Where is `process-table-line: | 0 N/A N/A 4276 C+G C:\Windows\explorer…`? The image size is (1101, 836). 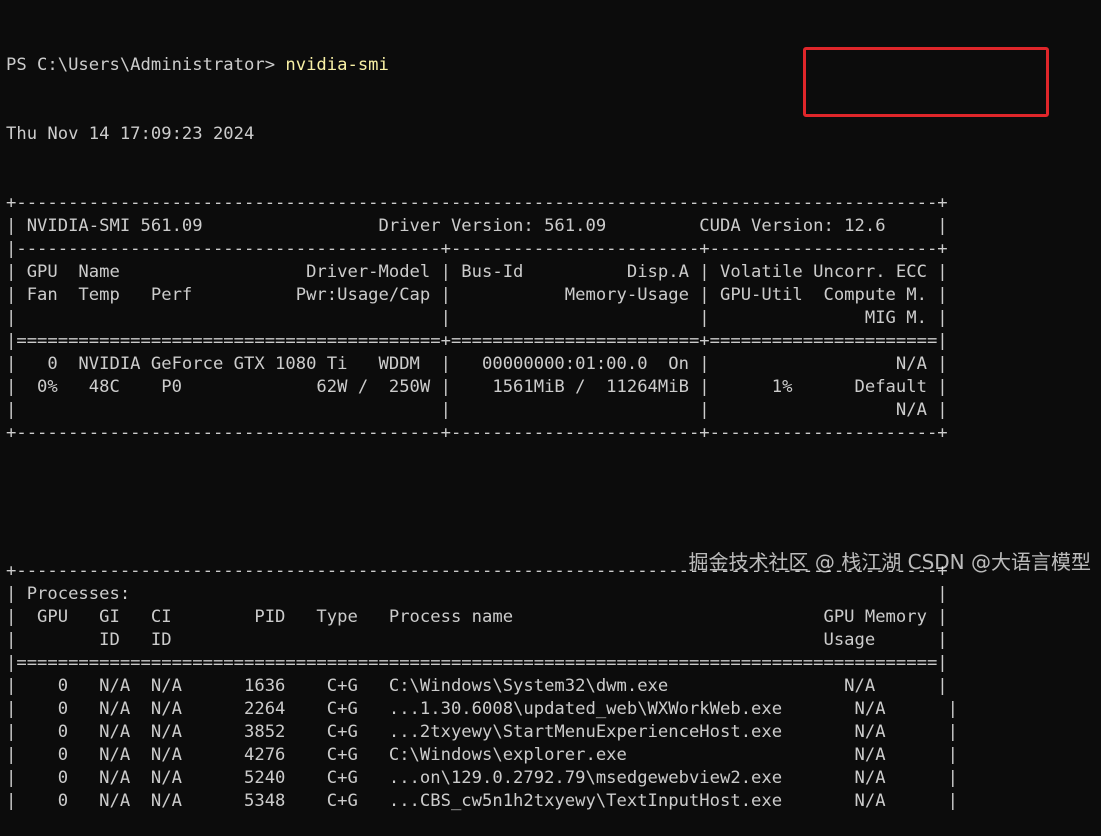 process-table-line: | 0 N/A N/A 4276 C+G C:\Windows\explorer… is located at coordinates (482, 755).